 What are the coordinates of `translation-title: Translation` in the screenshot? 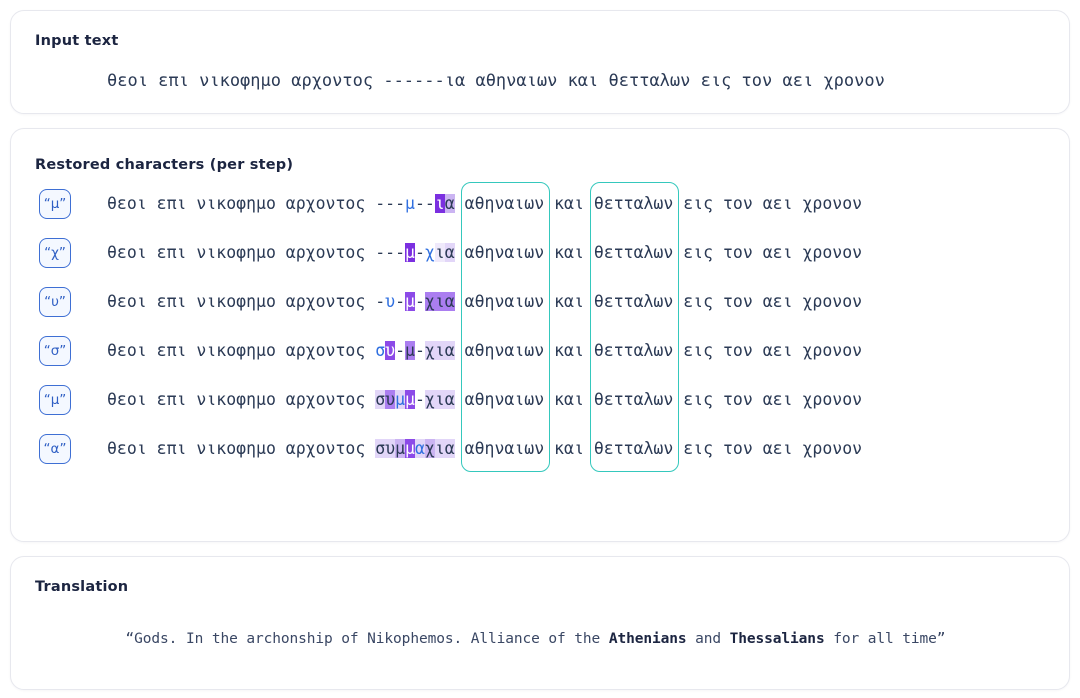 It's located at (82, 587).